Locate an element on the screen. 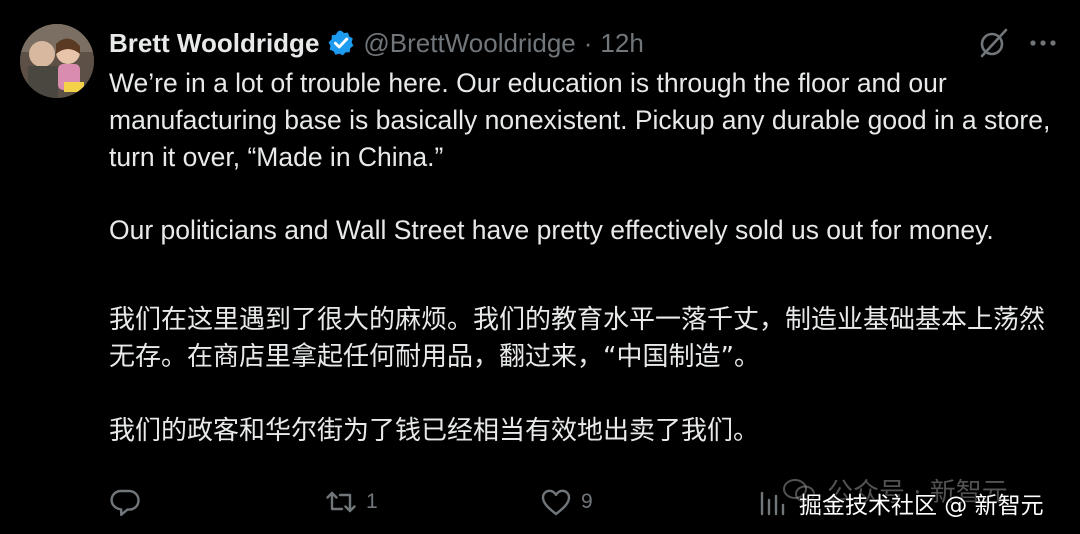 The width and height of the screenshot is (1080, 534). author-name: Brett Wooldridge is located at coordinates (214, 43).